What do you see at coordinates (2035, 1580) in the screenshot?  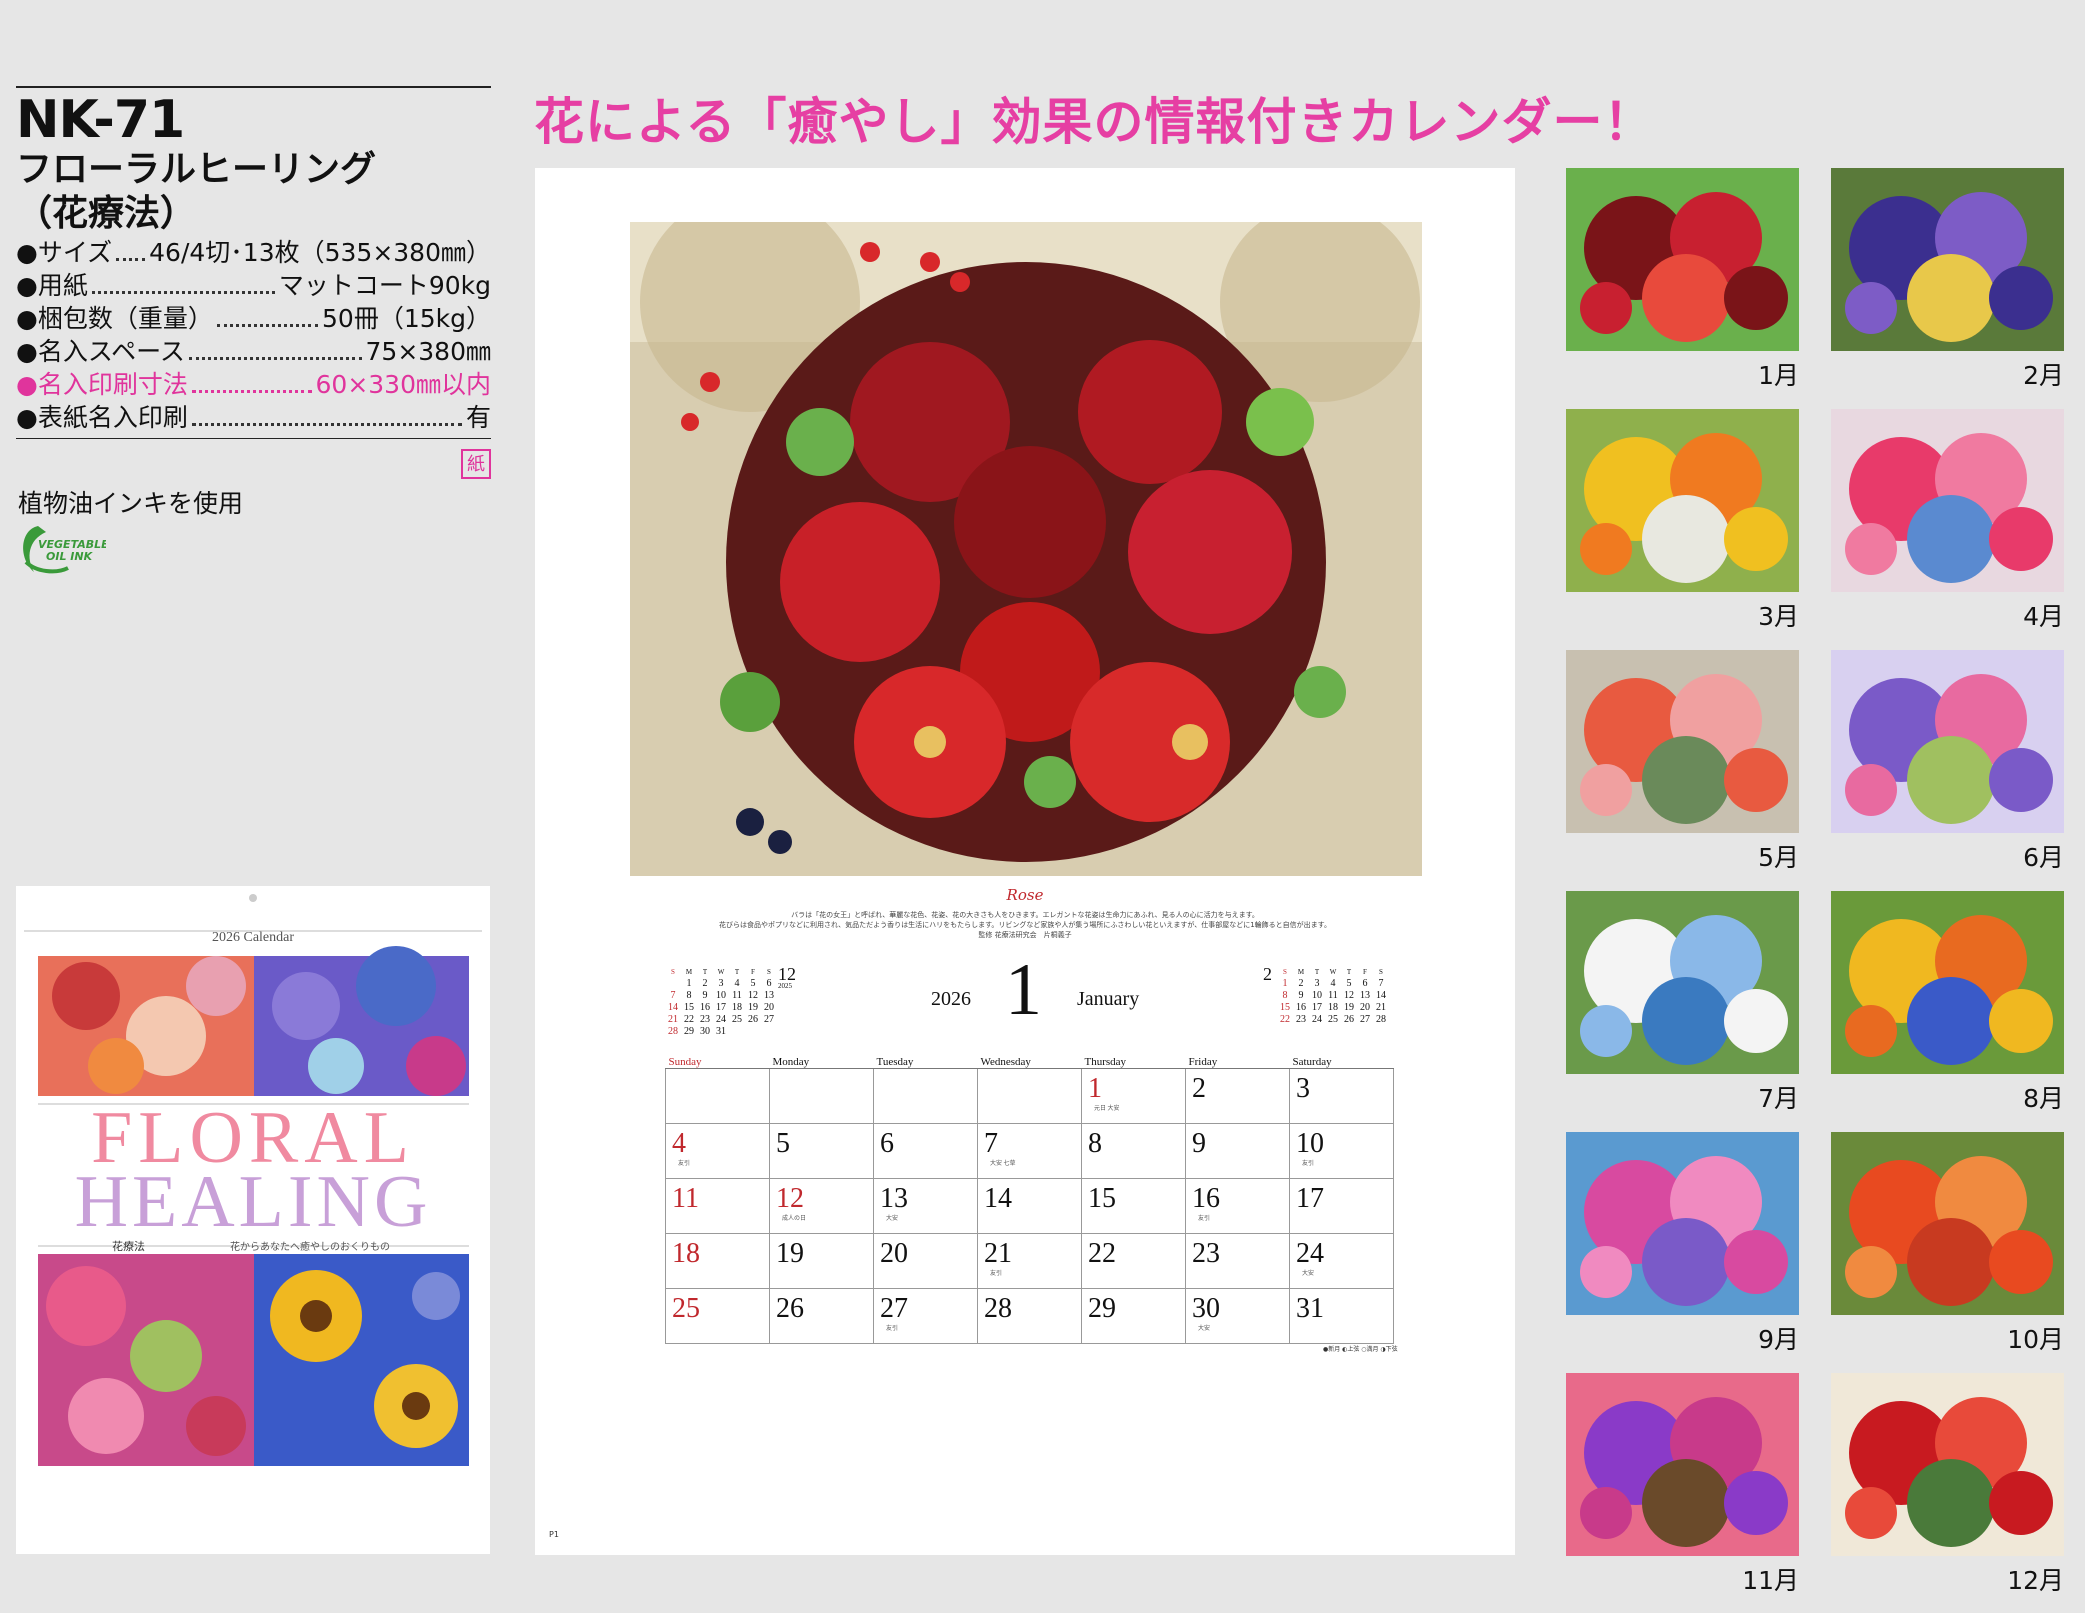 I see `month-label: 12月` at bounding box center [2035, 1580].